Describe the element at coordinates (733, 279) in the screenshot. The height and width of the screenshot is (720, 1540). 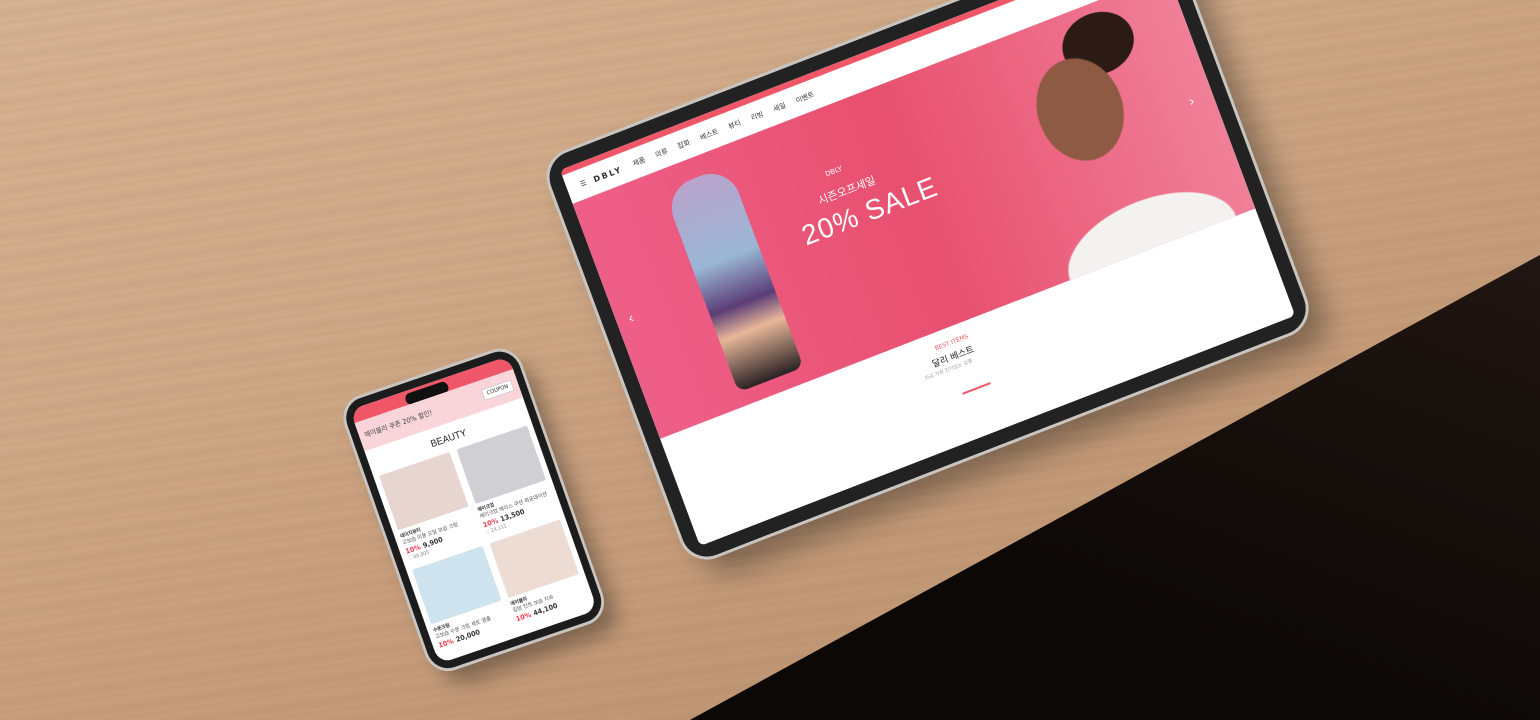
I see `hero-model-image-left` at that location.